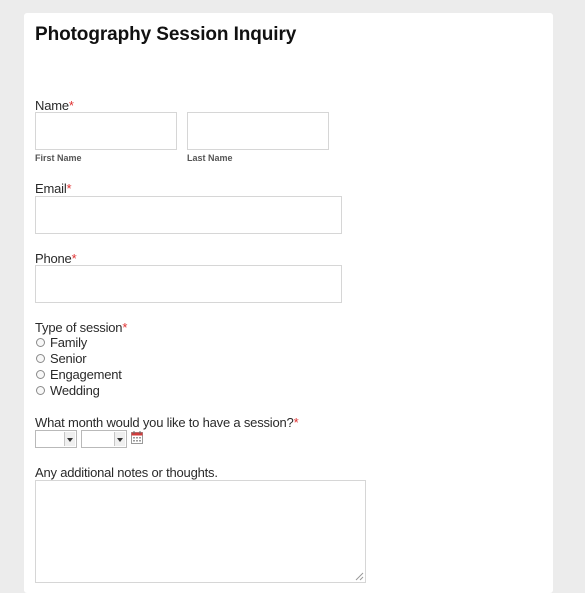 The height and width of the screenshot is (593, 585). I want to click on email-label: Email*, so click(53, 188).